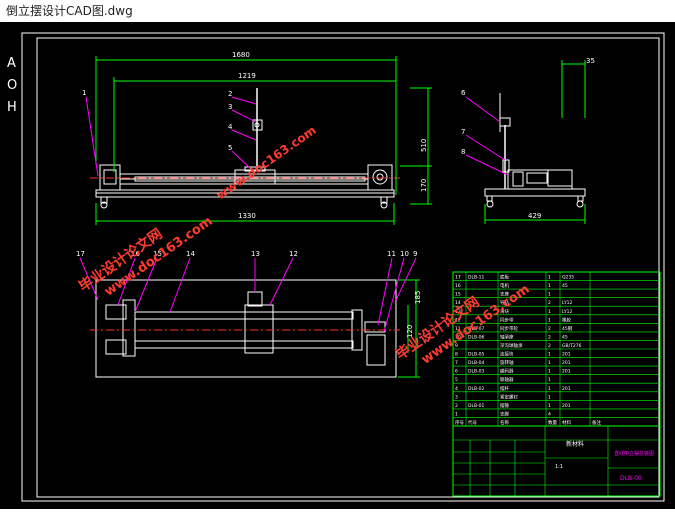  Describe the element at coordinates (230, 148) in the screenshot. I see `balloon-5: 5` at that location.